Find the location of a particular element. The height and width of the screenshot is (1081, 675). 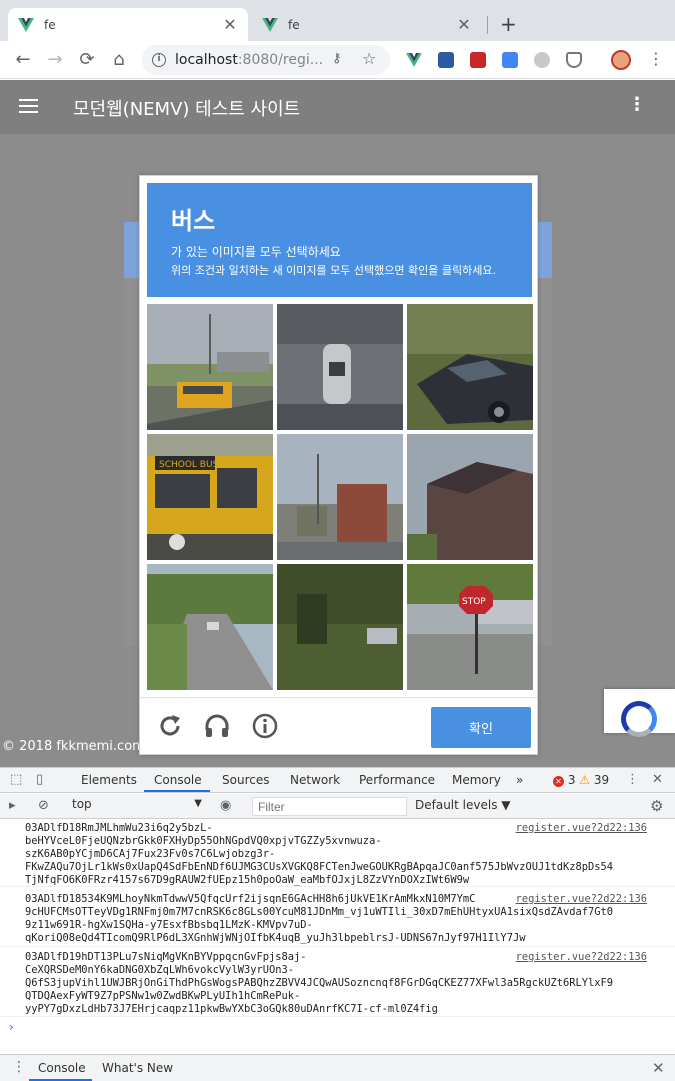

browser-menu-icon: ⋮ is located at coordinates (656, 58).